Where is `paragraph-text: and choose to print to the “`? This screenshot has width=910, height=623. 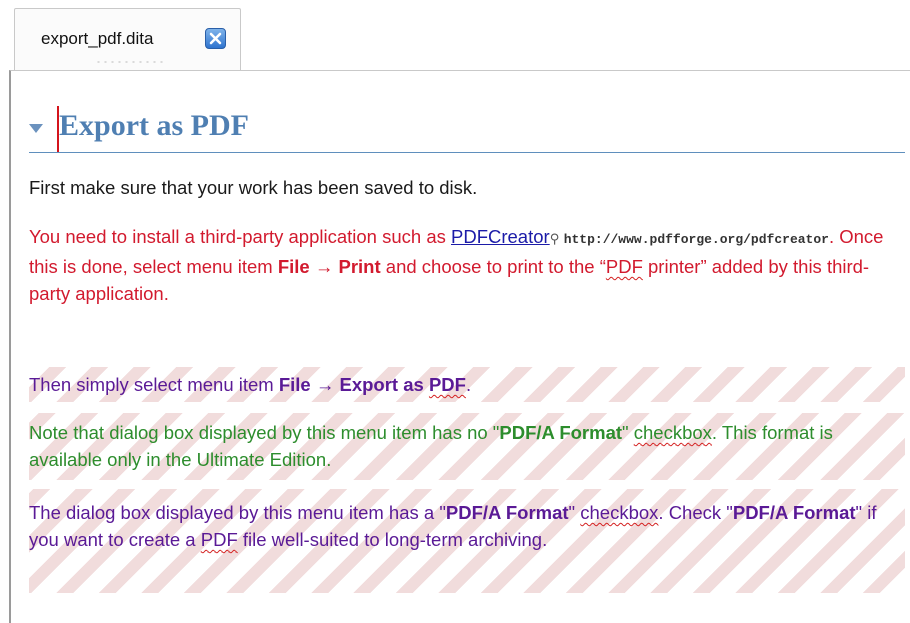 paragraph-text: and choose to print to the “ is located at coordinates (493, 266).